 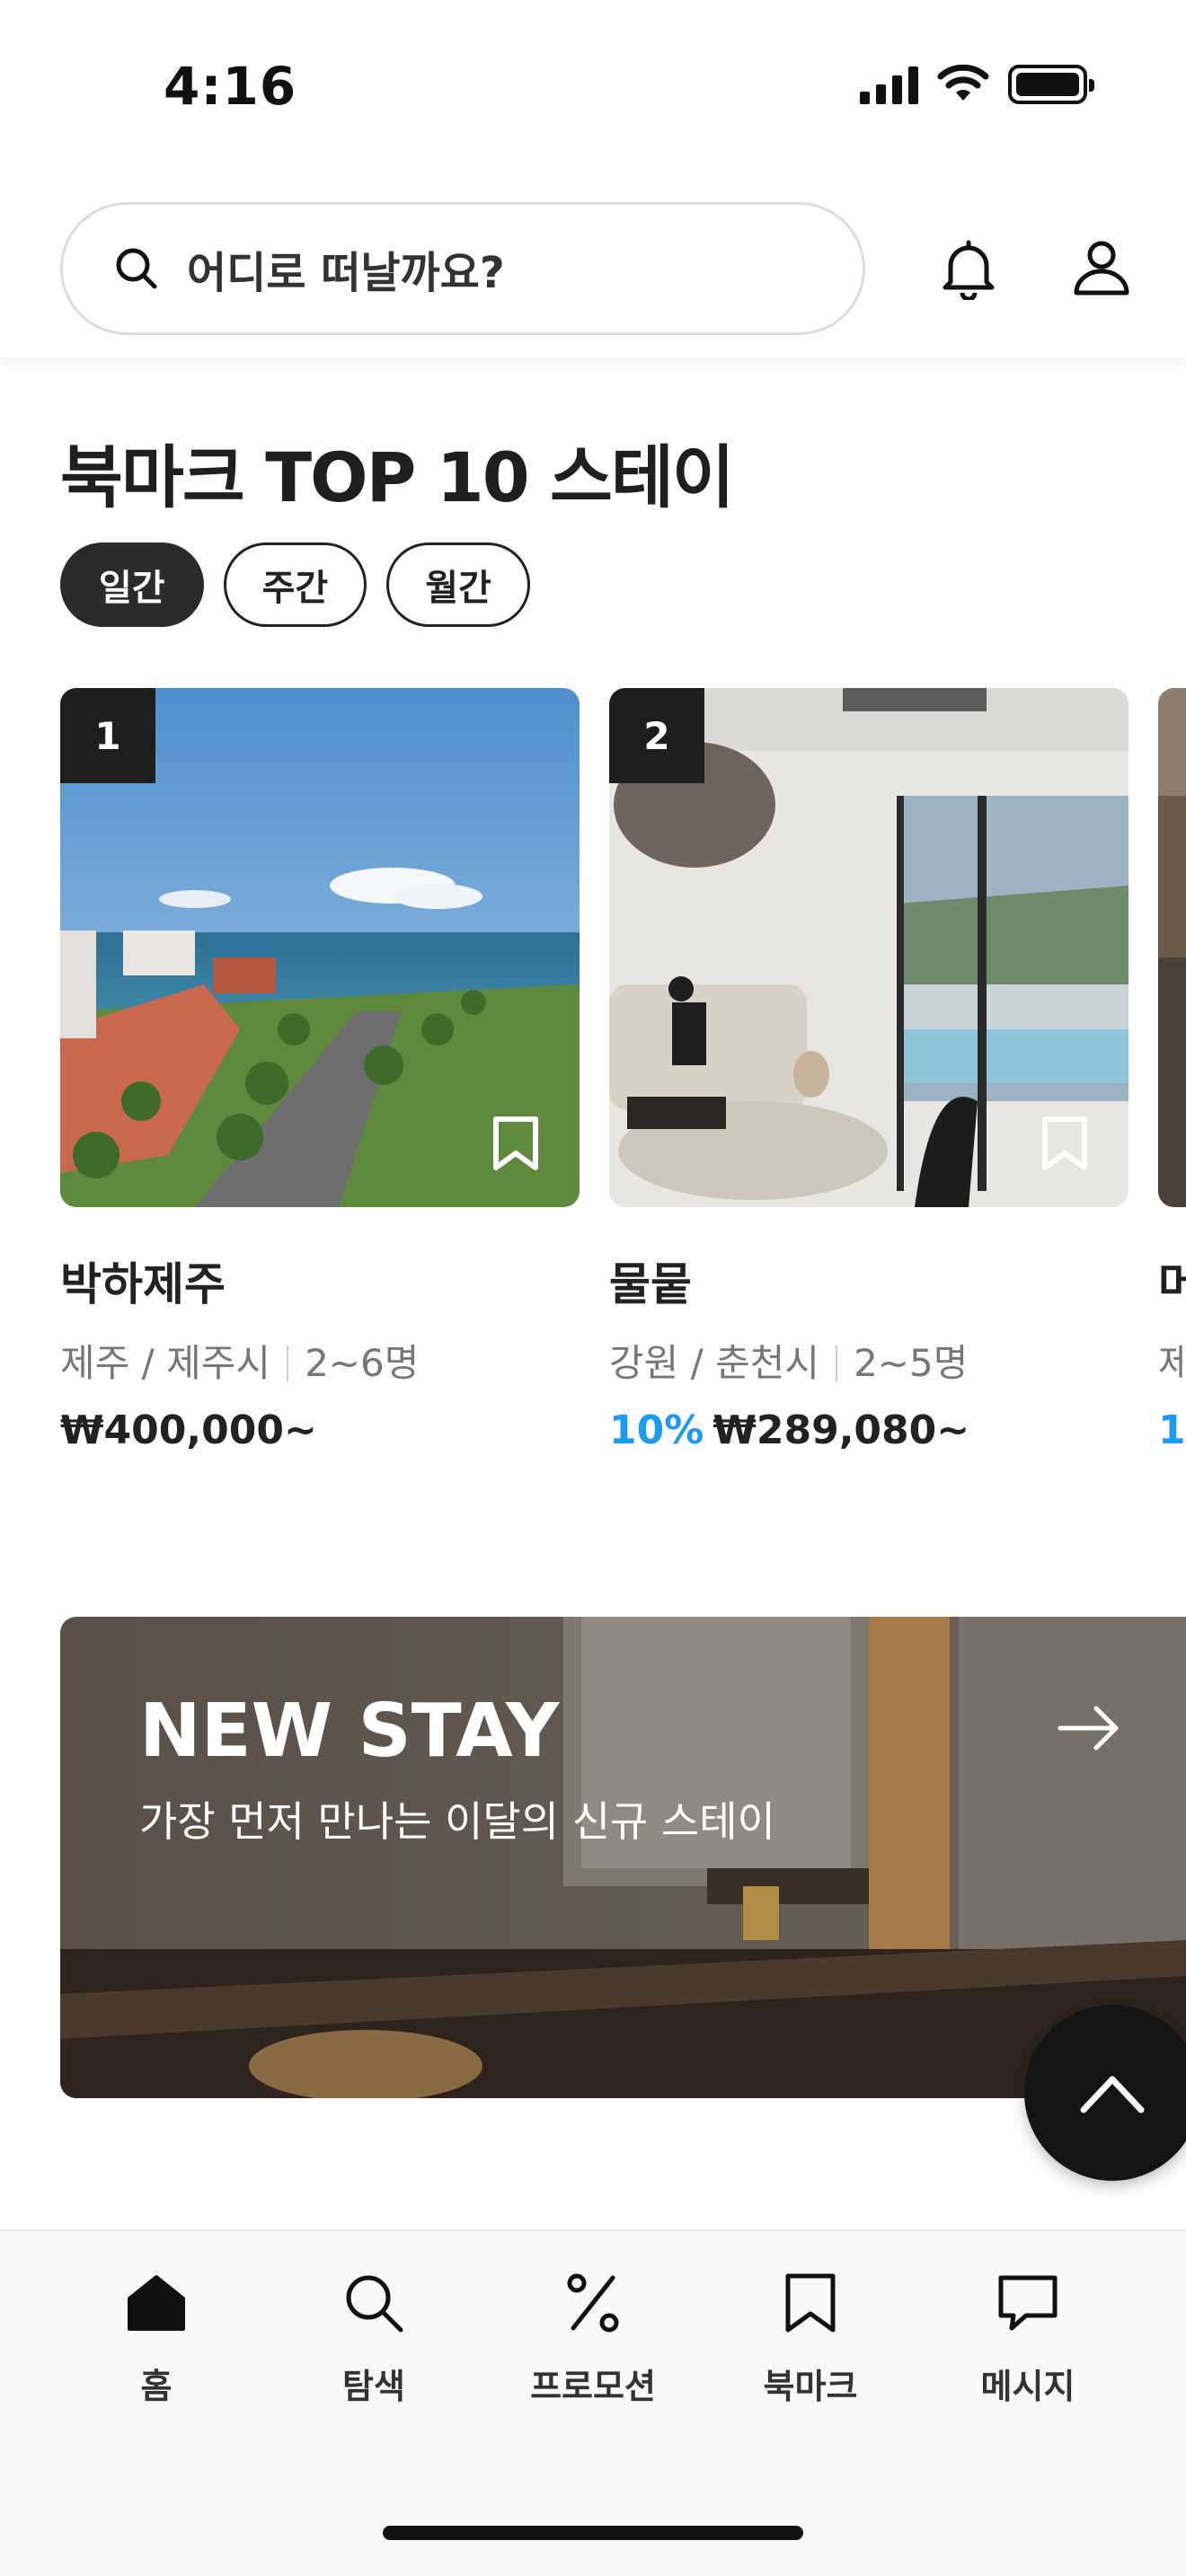 I want to click on tab-explore: 탐색, so click(x=374, y=2337).